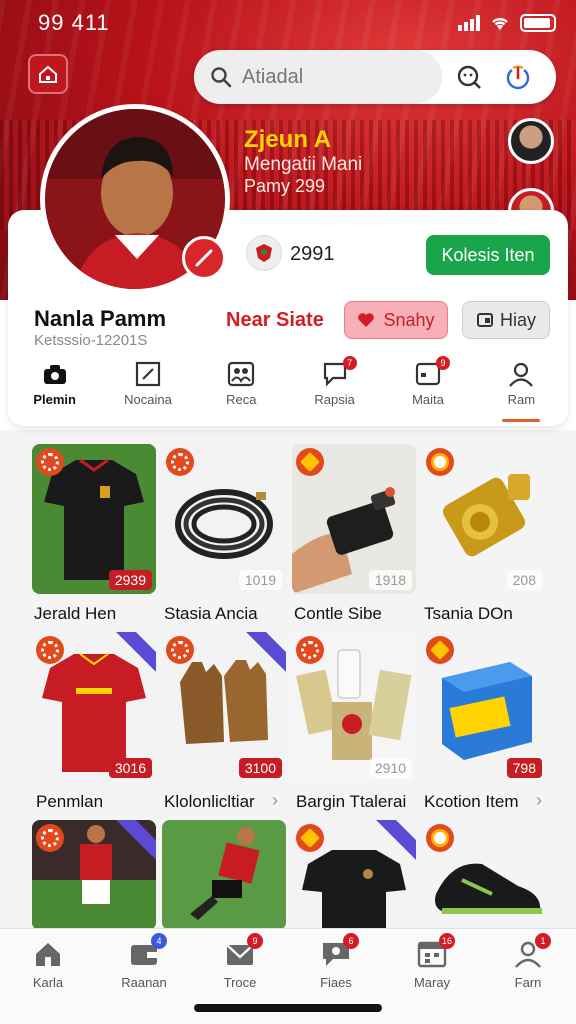  I want to click on notification-badge: 7, so click(349, 363).